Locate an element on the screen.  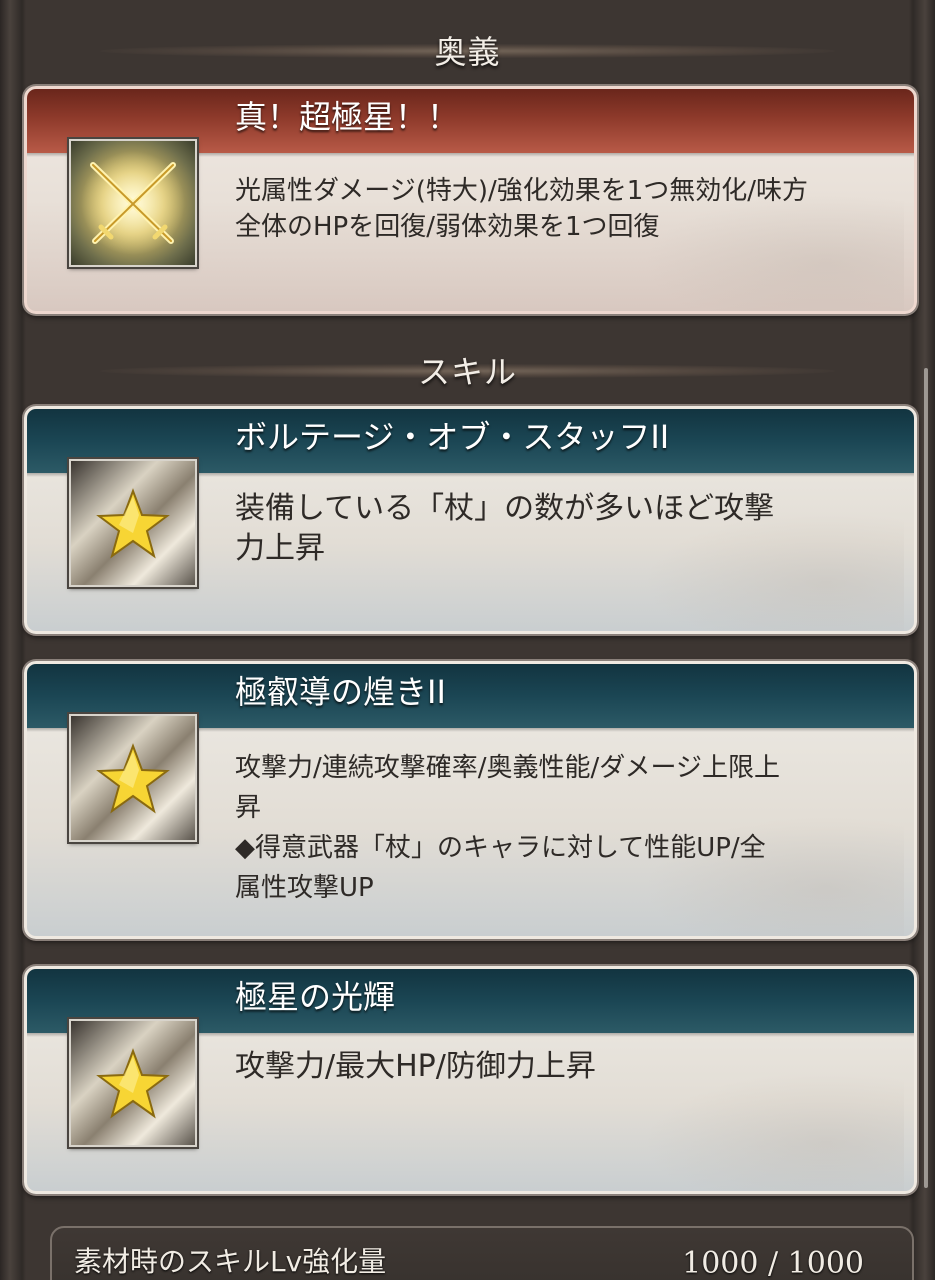
skill-level-value: 1000 / 1000 is located at coordinates (773, 1263).